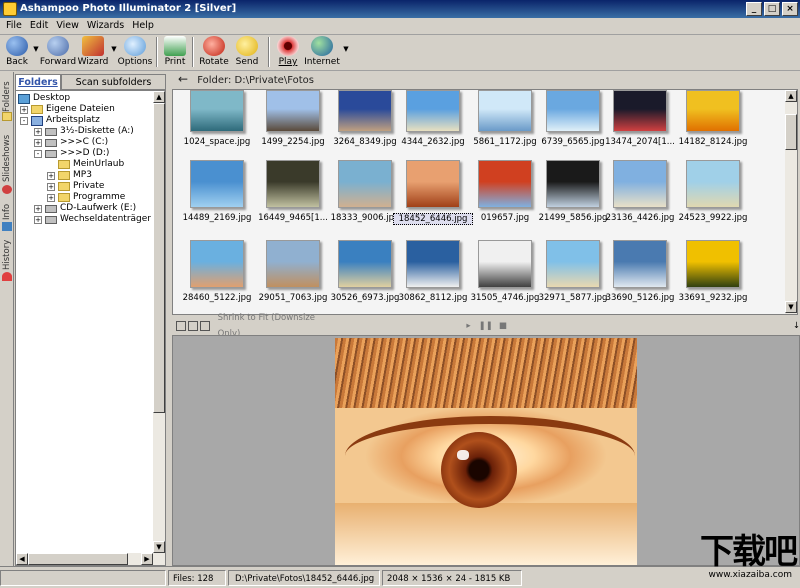 This screenshot has width=800, height=588. What do you see at coordinates (640, 271) in the screenshot?
I see `thumbnail-item: 33690_5126.jpg` at bounding box center [640, 271].